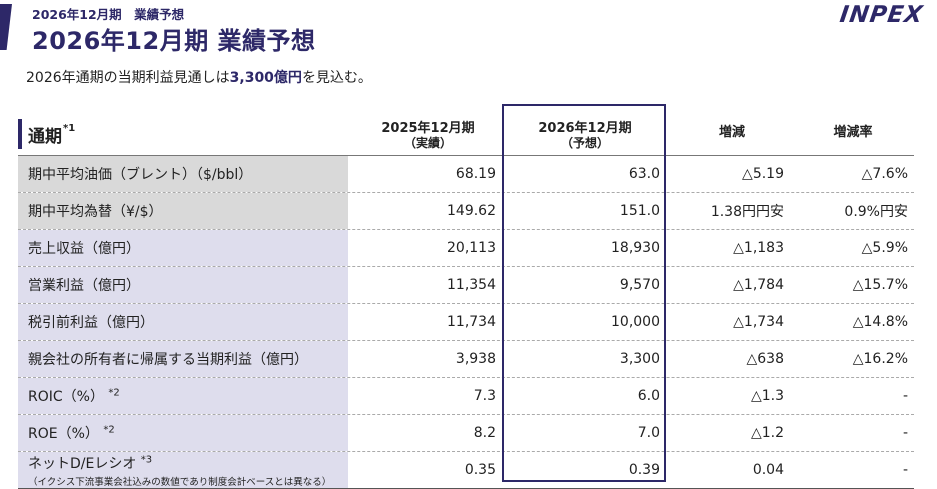 Image resolution: width=937 pixels, height=489 pixels. I want to click on value-change: 1.38円円安, so click(747, 212).